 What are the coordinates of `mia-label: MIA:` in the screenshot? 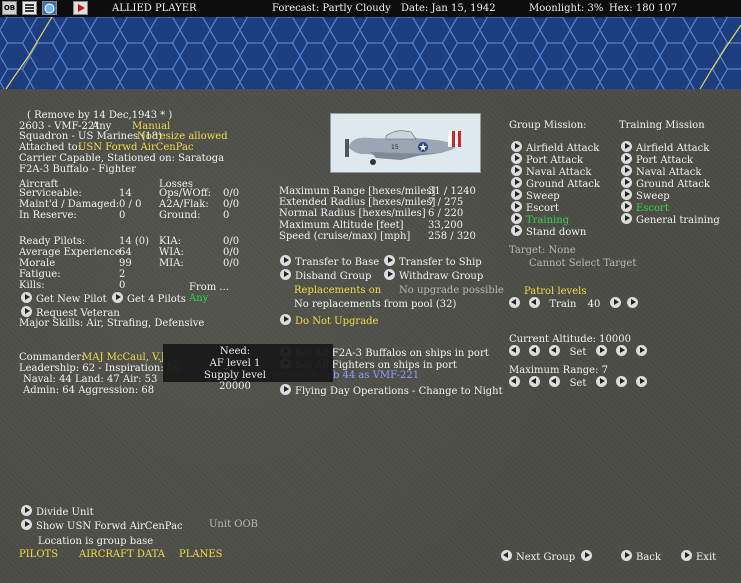 It's located at (171, 263).